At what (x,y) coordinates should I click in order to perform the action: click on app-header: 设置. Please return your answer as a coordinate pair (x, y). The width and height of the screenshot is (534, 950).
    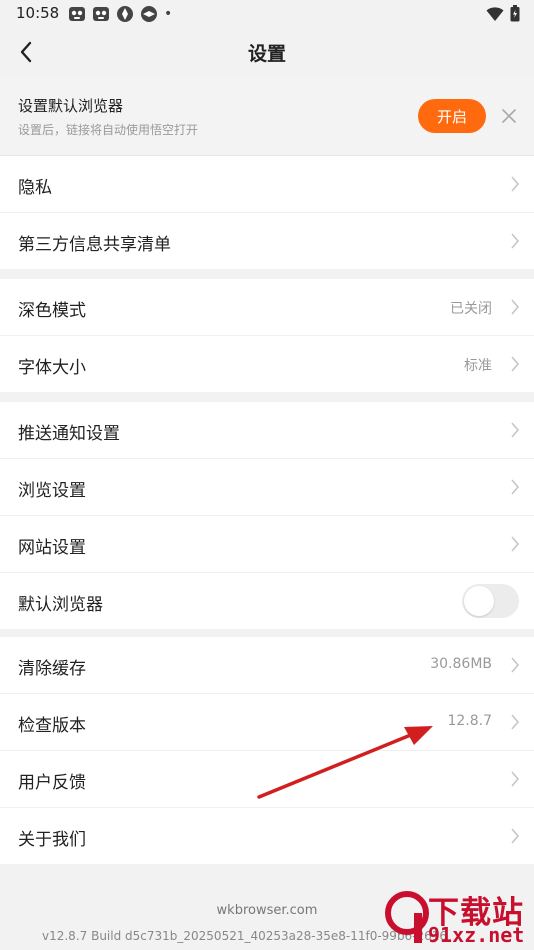
    Looking at the image, I should click on (267, 52).